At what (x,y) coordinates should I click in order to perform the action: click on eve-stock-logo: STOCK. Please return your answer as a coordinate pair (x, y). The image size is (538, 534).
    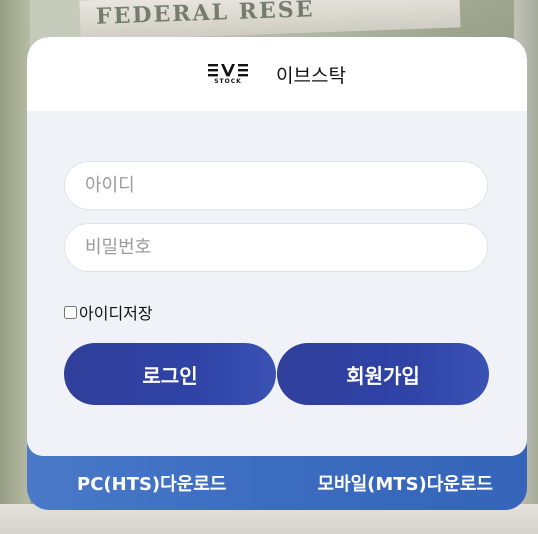
    Looking at the image, I should click on (228, 74).